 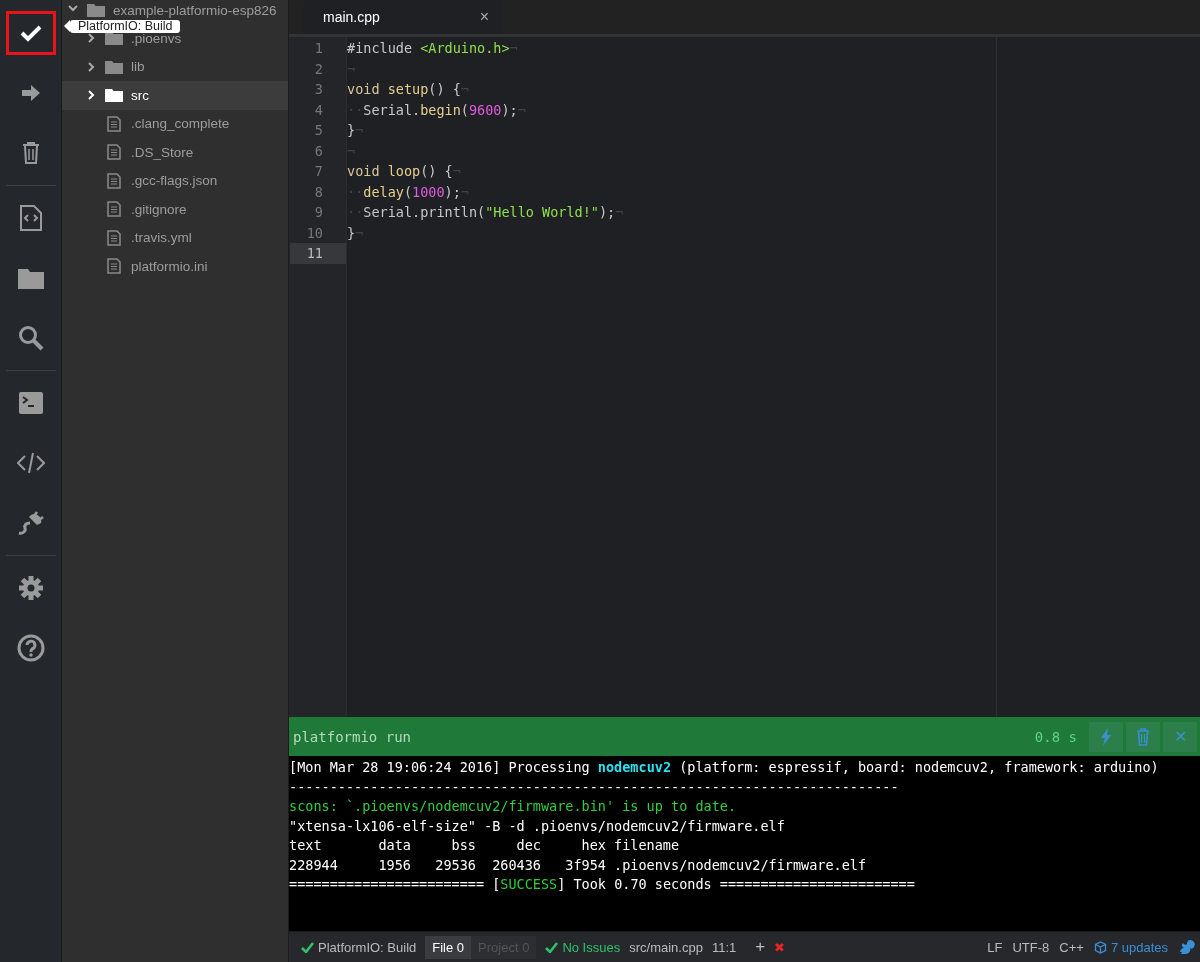 What do you see at coordinates (352, 736) in the screenshot?
I see `terminal-title: platformio run` at bounding box center [352, 736].